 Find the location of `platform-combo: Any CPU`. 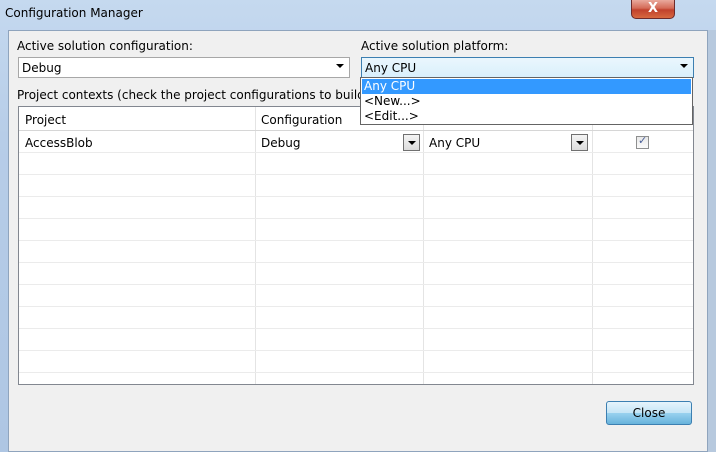

platform-combo: Any CPU is located at coordinates (527, 67).